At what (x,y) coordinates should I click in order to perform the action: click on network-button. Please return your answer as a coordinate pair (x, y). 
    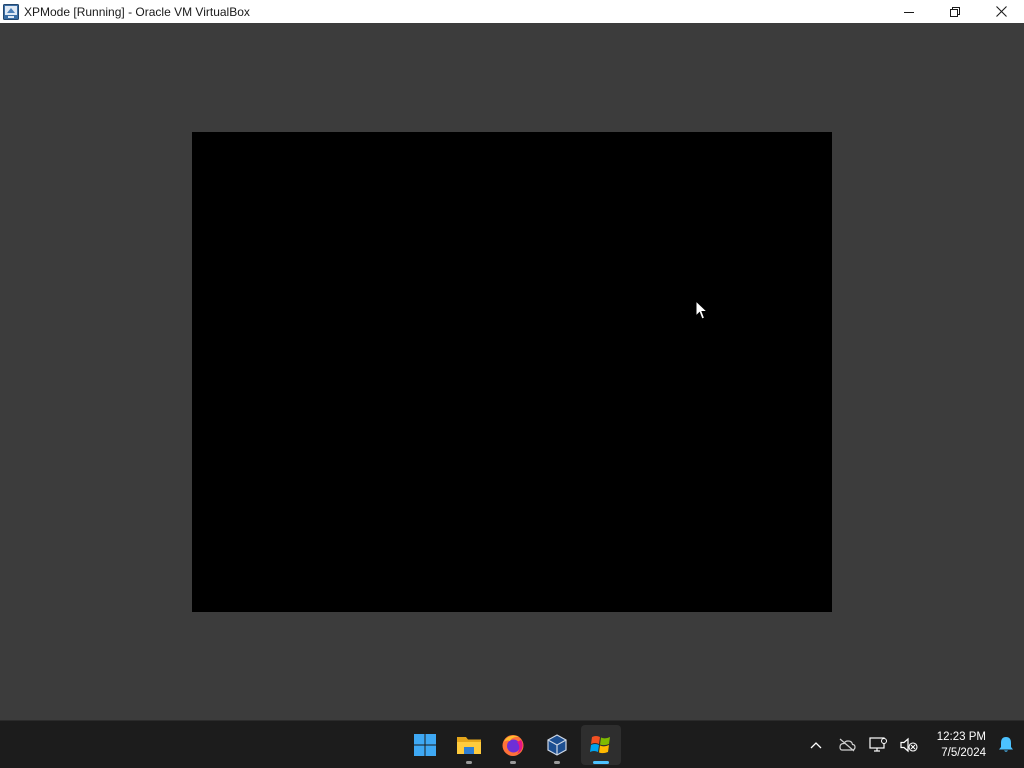
    Looking at the image, I should click on (878, 745).